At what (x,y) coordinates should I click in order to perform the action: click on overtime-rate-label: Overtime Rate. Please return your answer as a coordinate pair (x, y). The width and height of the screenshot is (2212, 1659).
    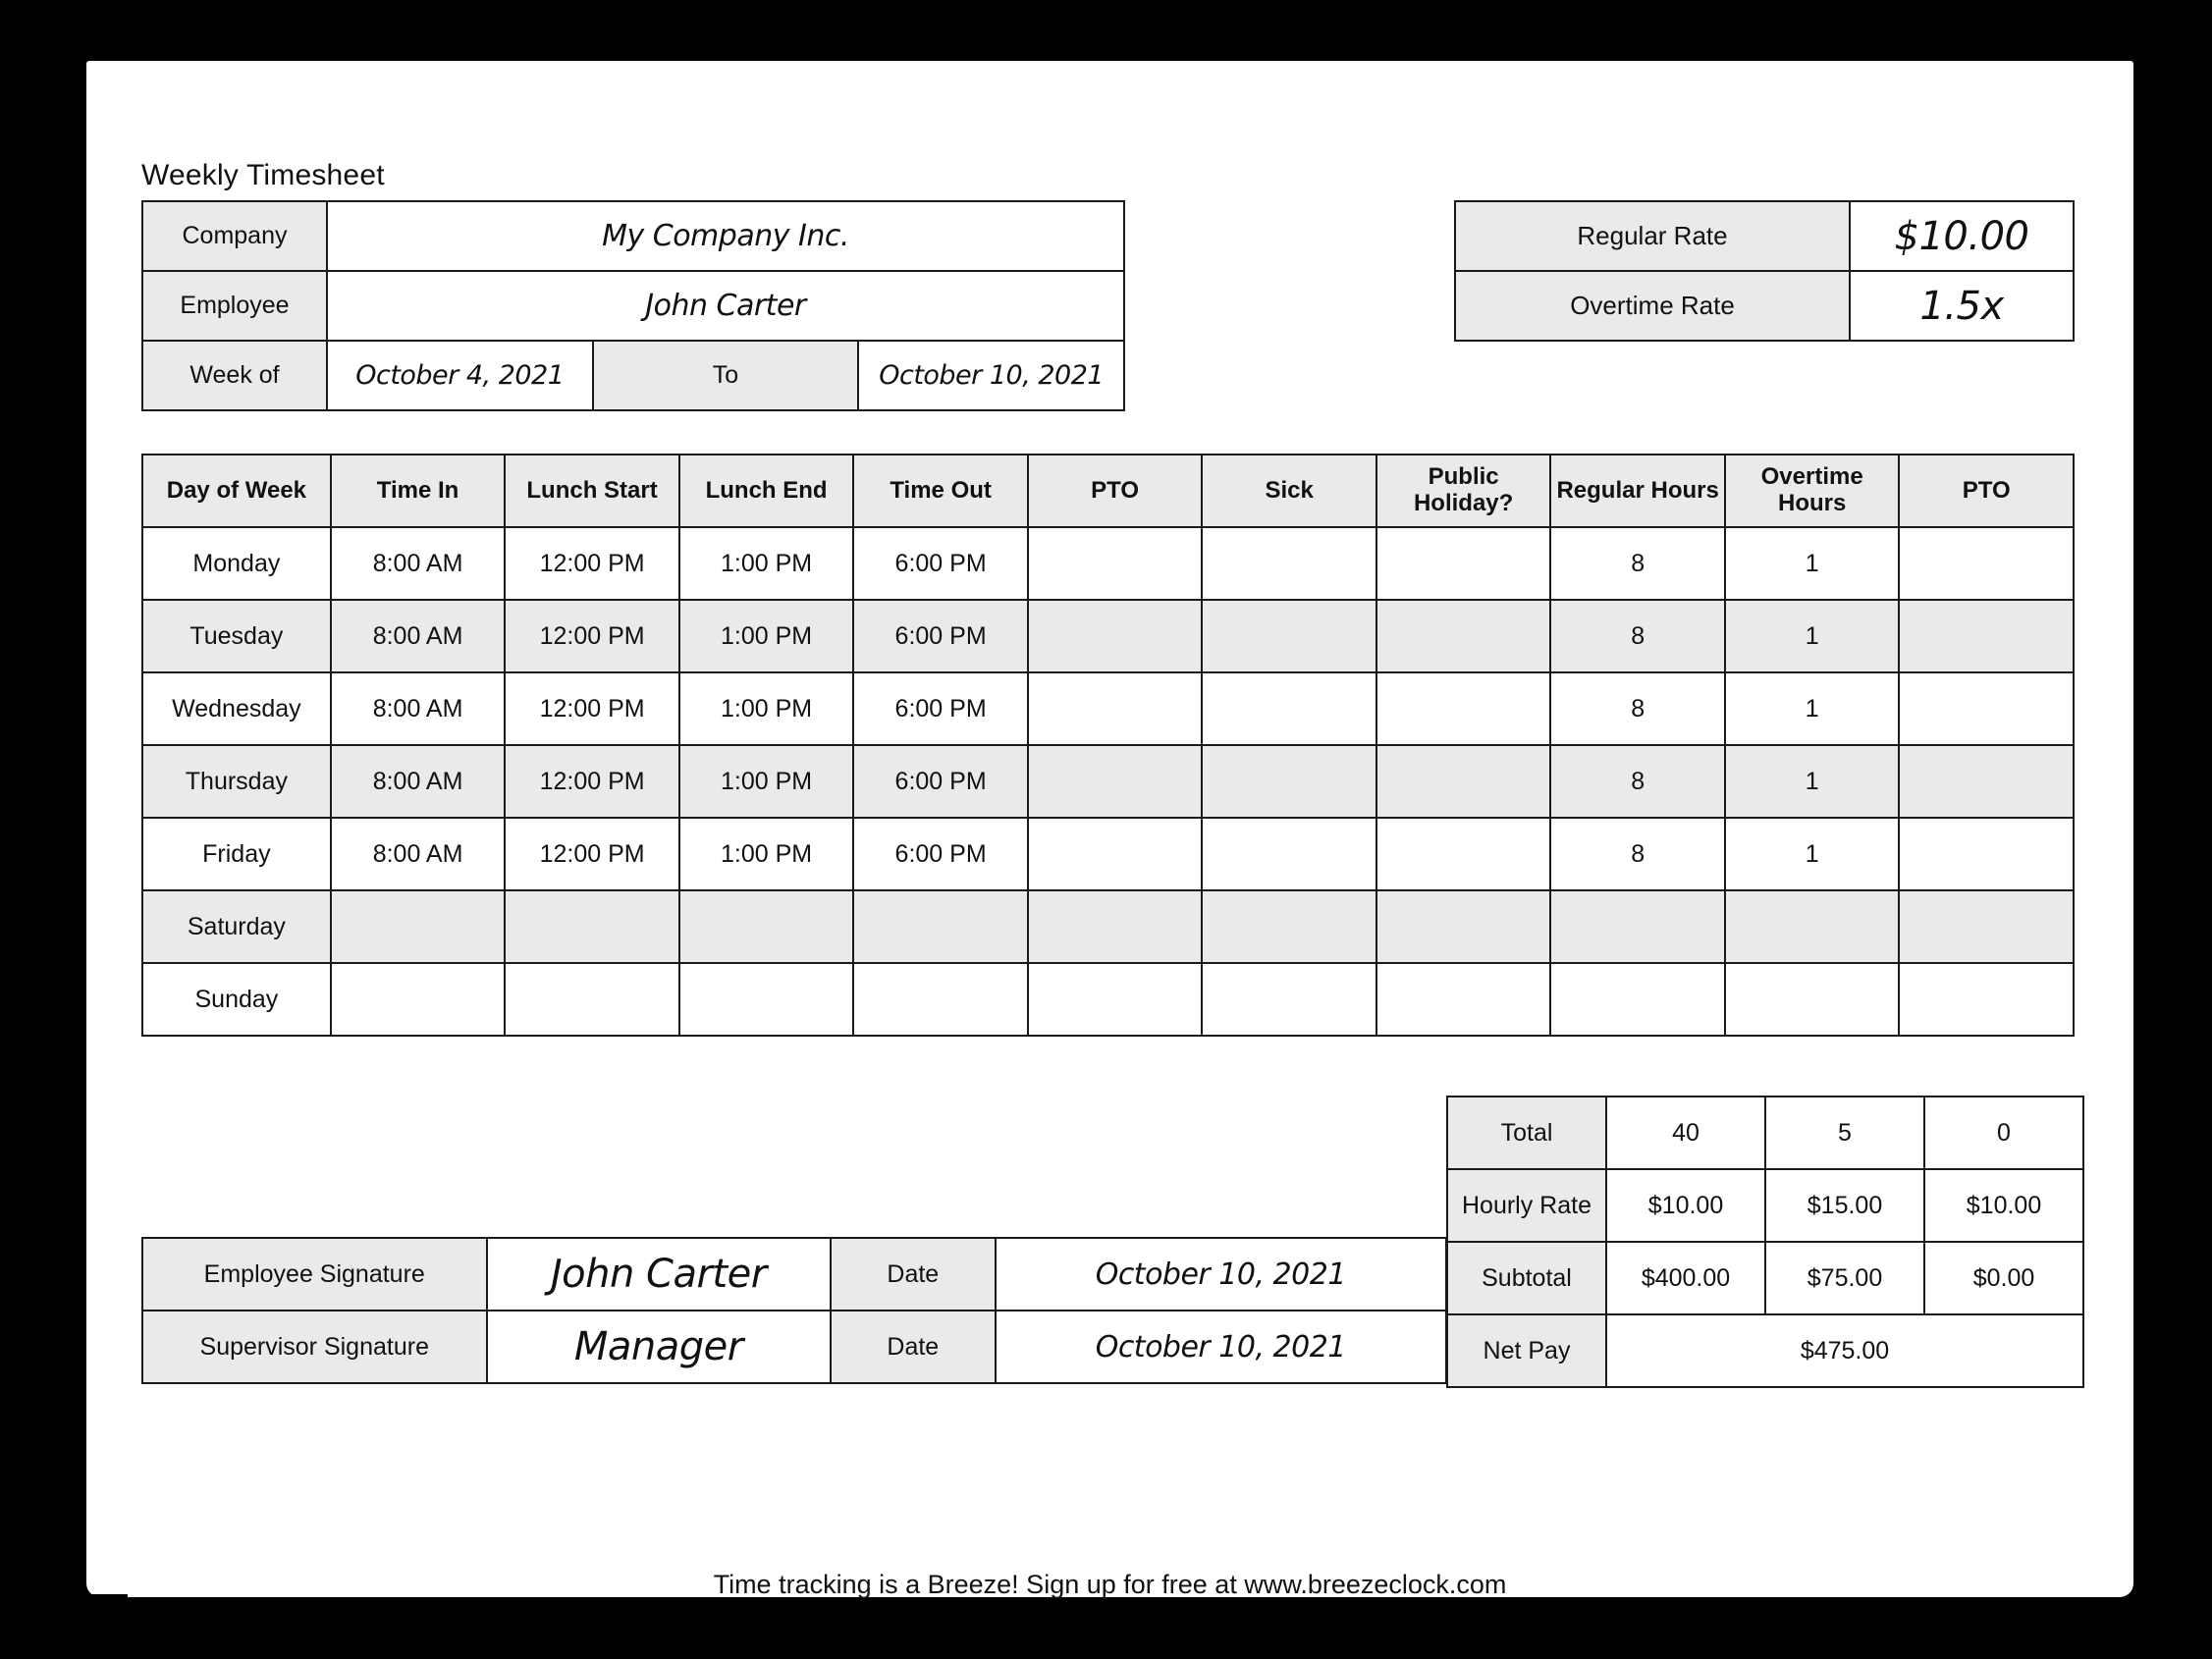
    Looking at the image, I should click on (1652, 306).